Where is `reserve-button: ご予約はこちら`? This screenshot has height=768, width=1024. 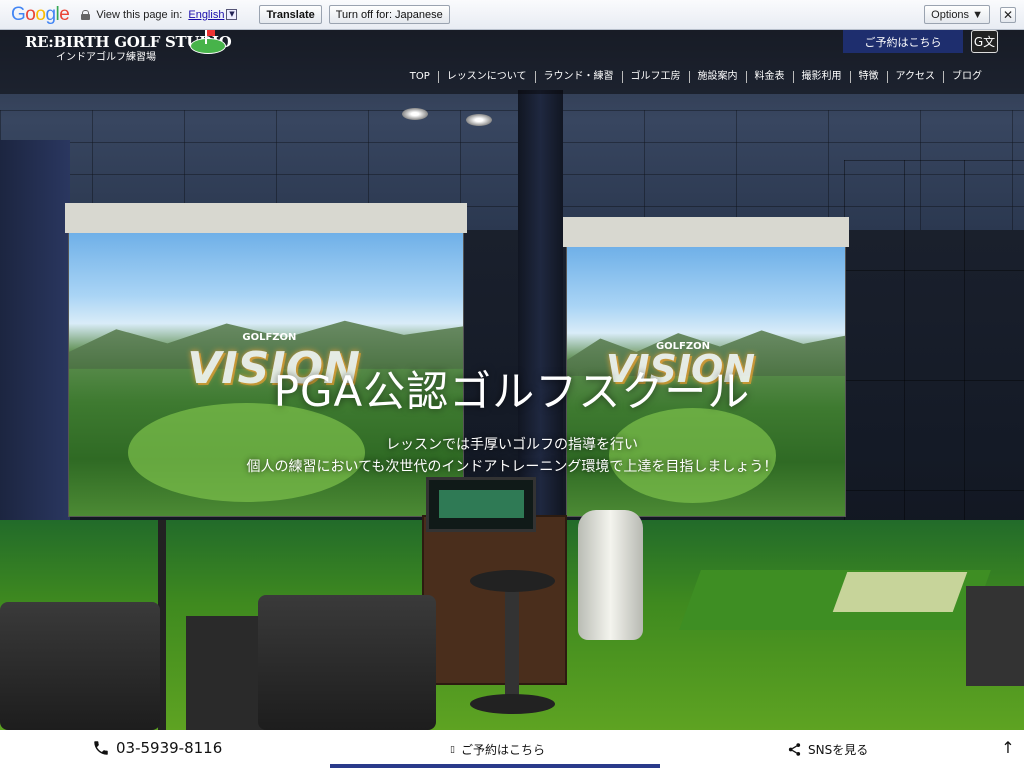 reserve-button: ご予約はこちら is located at coordinates (903, 41).